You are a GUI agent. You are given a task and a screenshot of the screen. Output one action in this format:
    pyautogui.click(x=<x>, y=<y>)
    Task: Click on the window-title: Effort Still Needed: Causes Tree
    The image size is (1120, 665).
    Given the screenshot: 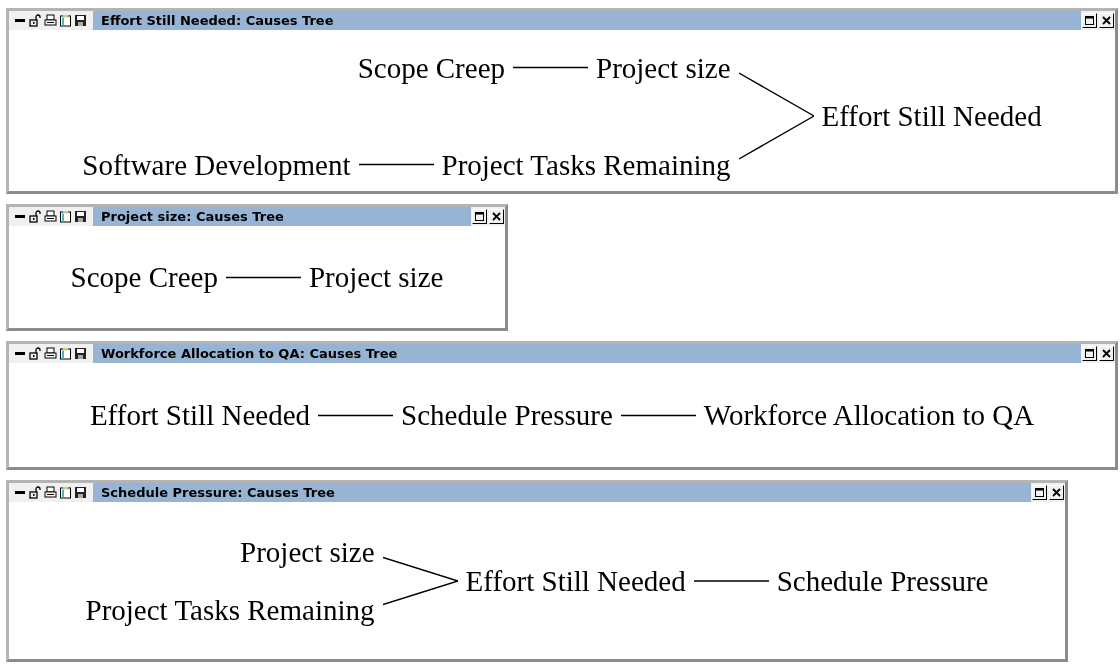 What is the action you would take?
    pyautogui.click(x=587, y=20)
    